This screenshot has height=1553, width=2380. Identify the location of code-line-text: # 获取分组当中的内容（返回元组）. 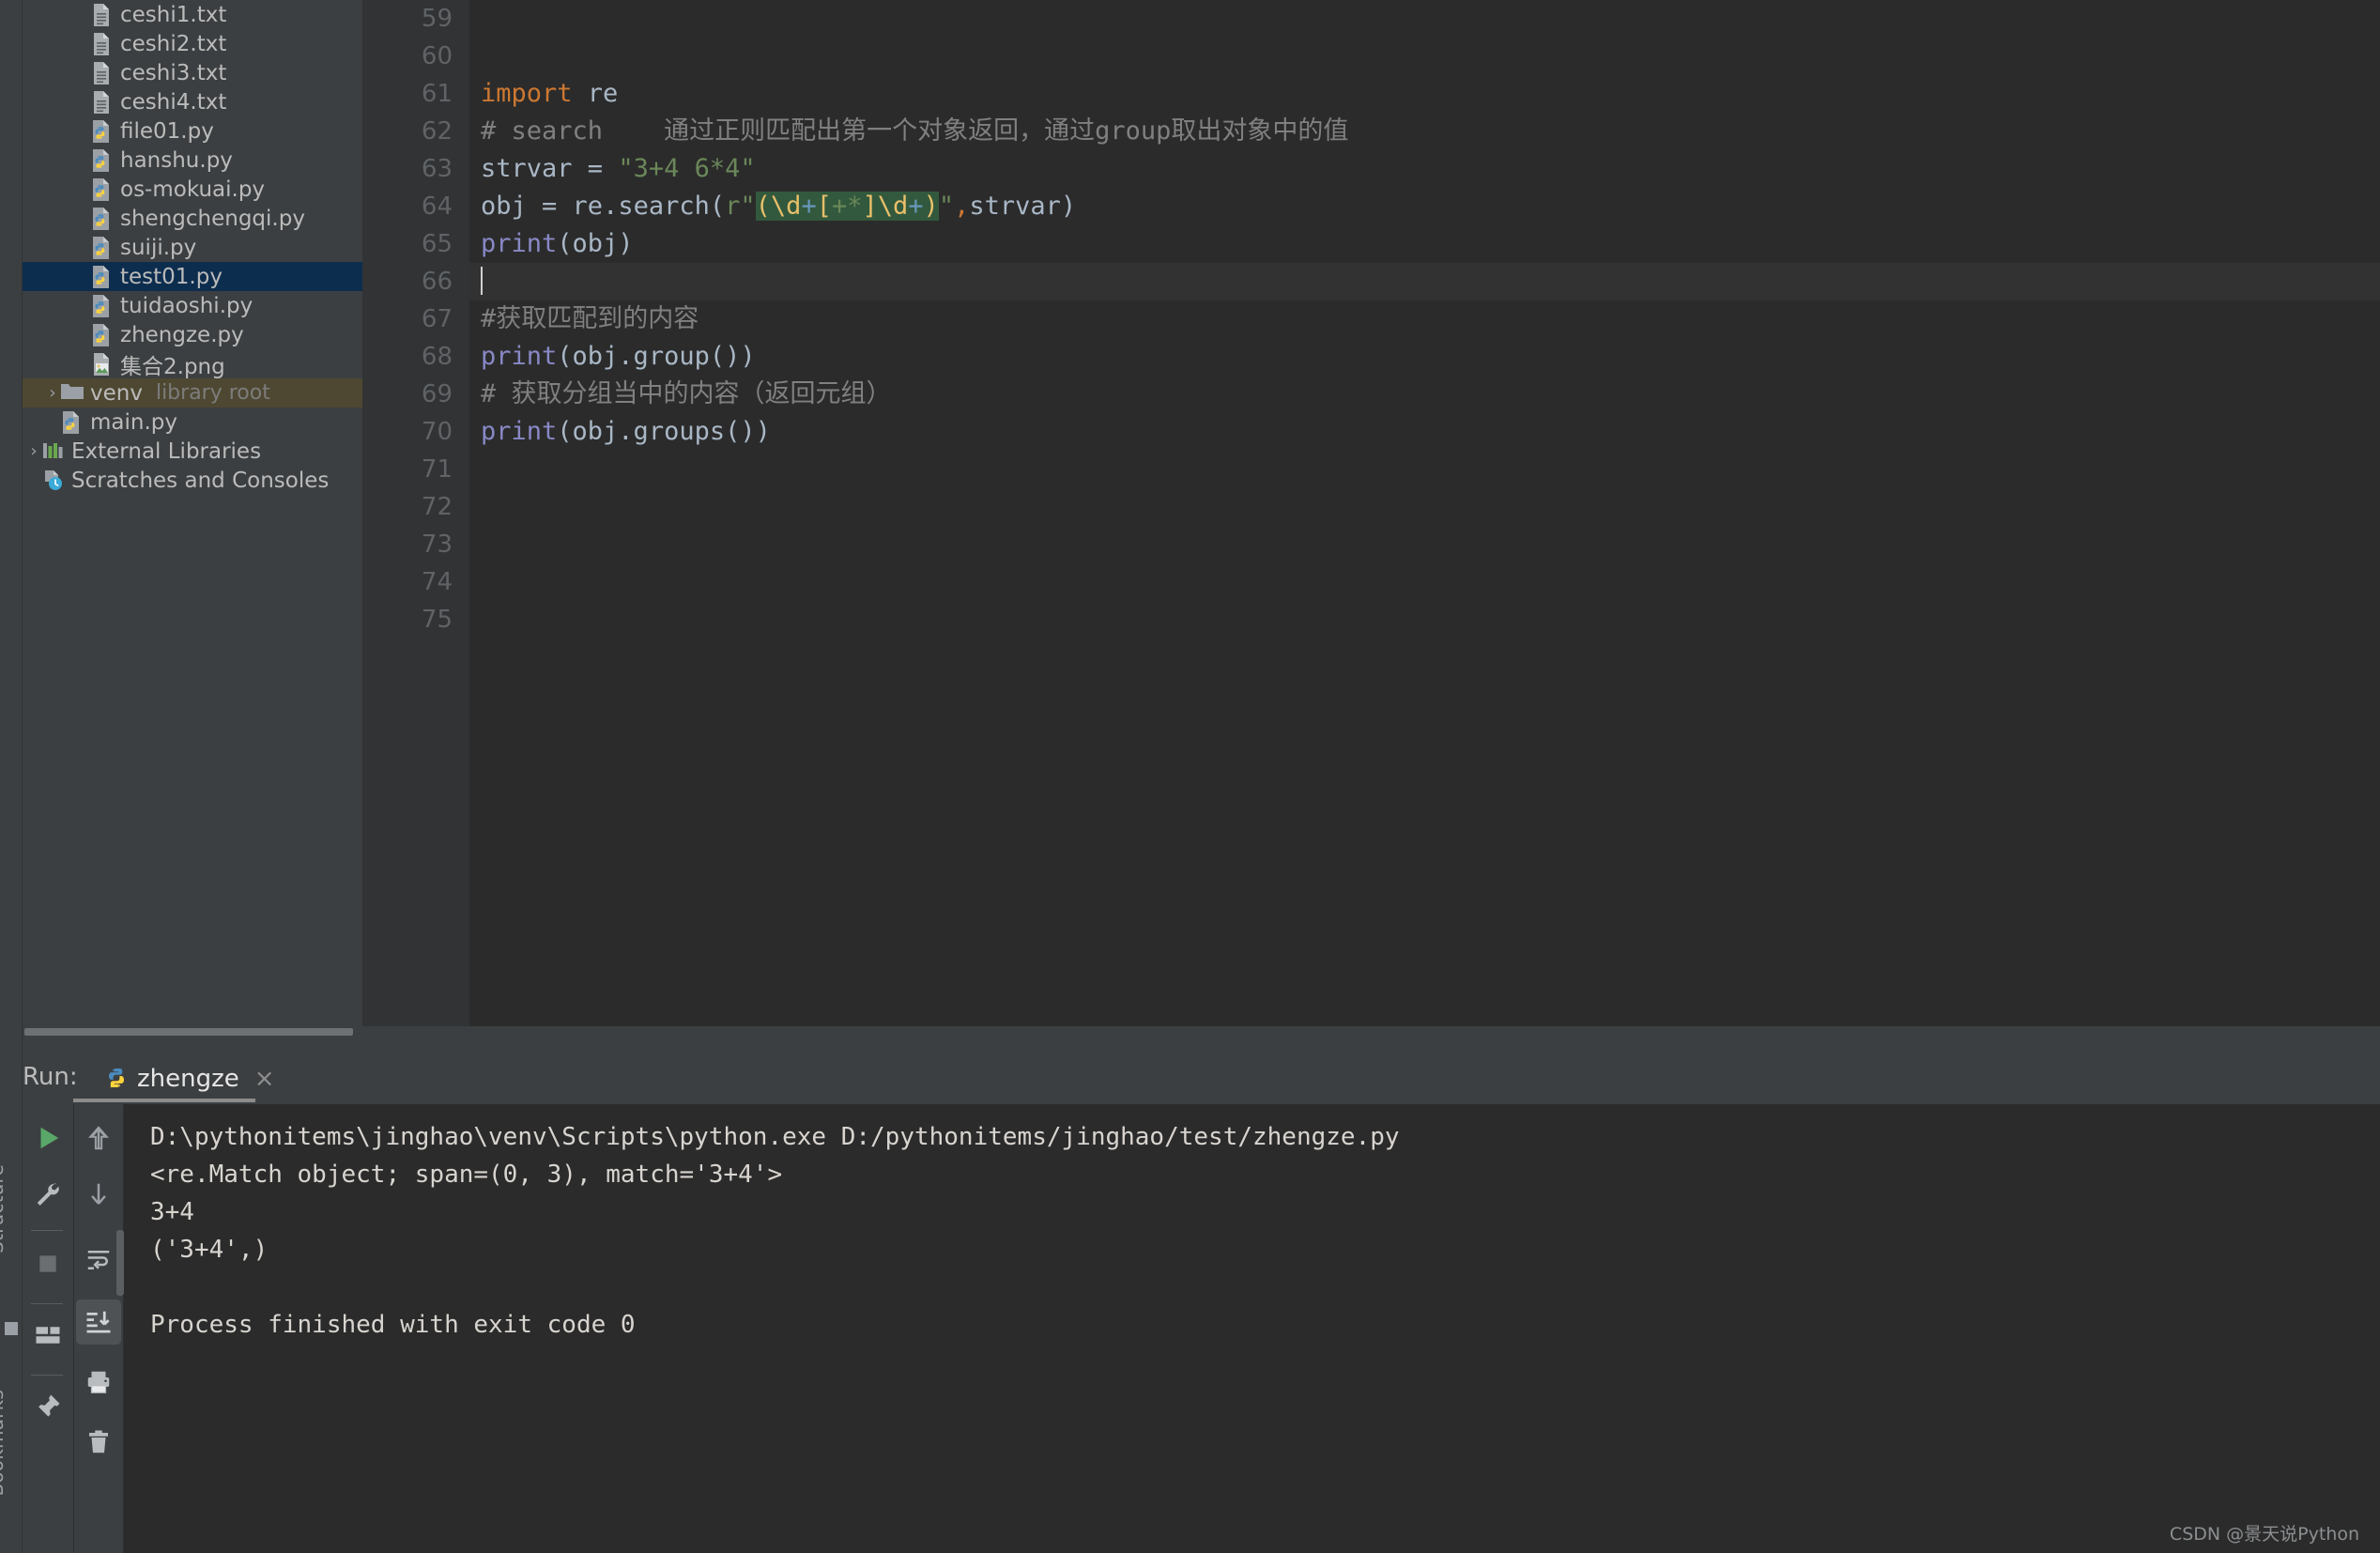
(686, 394).